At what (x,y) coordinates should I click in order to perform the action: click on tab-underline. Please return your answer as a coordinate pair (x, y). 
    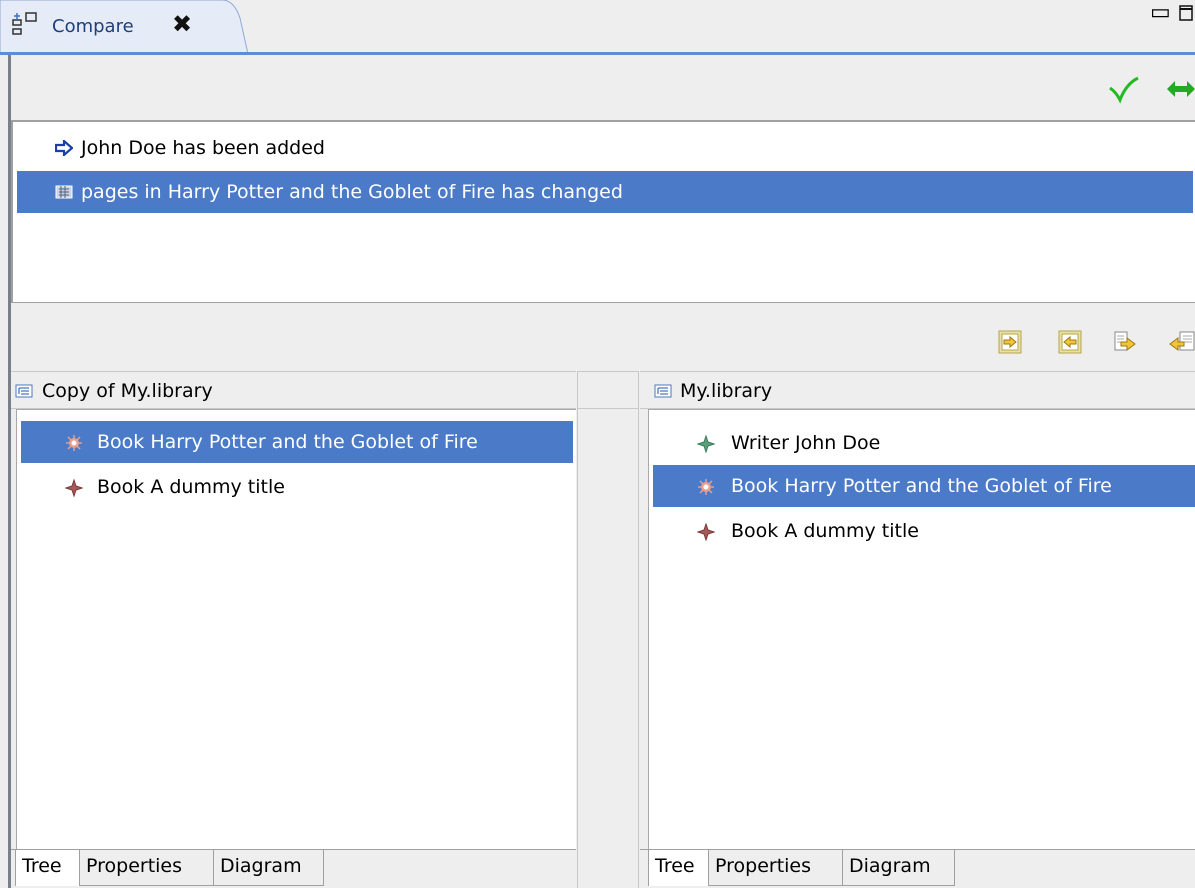
    Looking at the image, I should click on (597, 53).